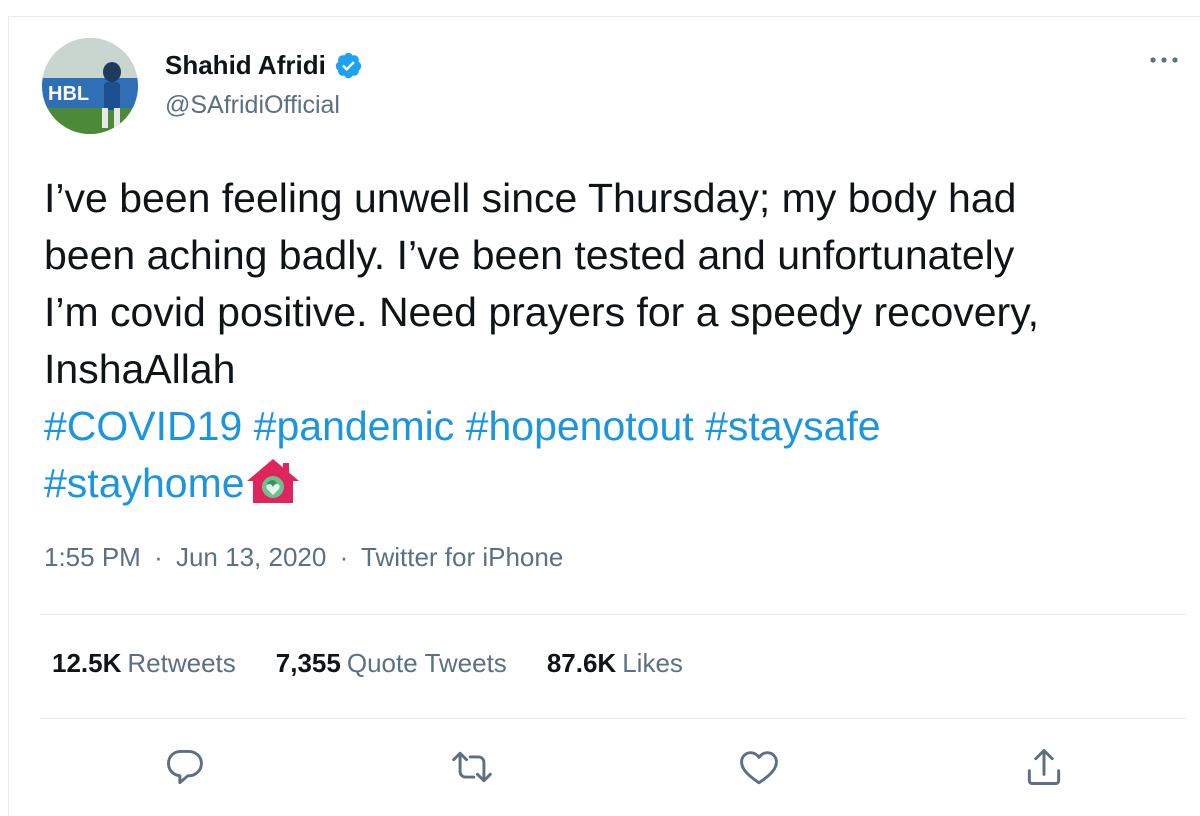 The image size is (1200, 816). I want to click on likes-label: Likes, so click(652, 663).